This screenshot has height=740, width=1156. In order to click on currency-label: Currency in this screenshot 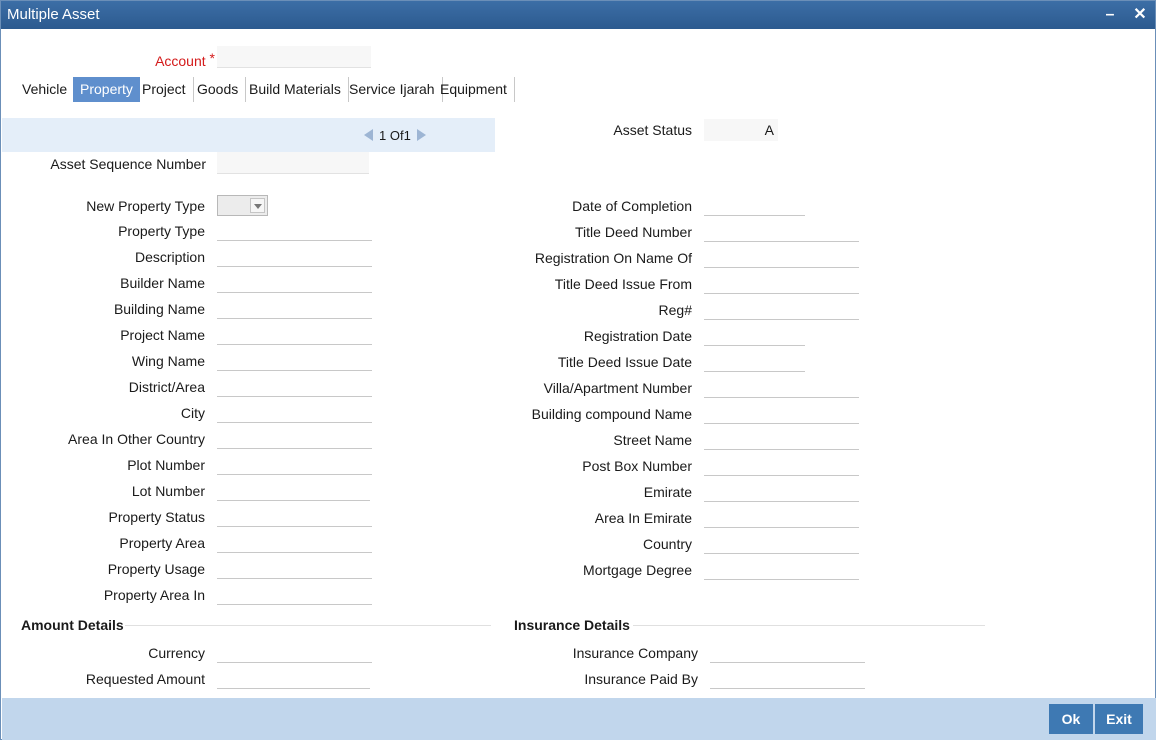, I will do `click(176, 653)`.